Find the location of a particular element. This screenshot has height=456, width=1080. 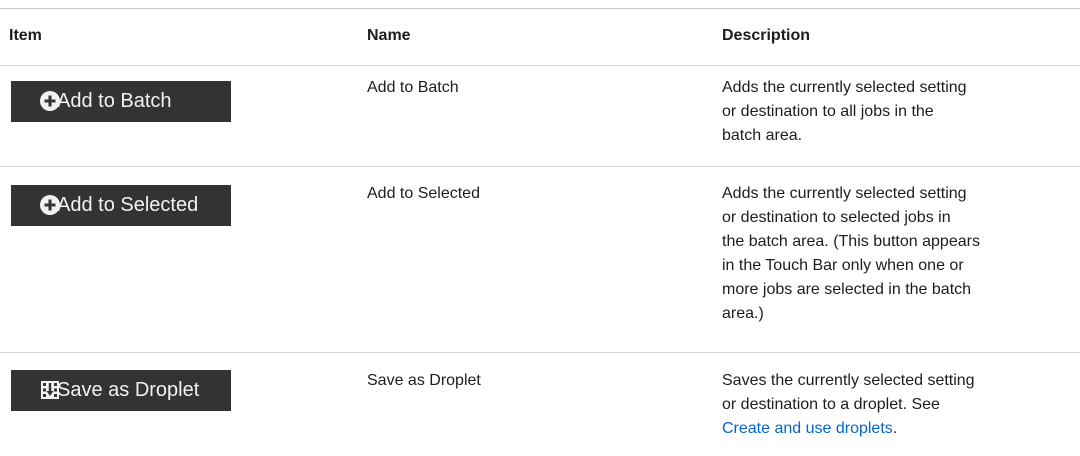

description-line: batch area. is located at coordinates (762, 135).